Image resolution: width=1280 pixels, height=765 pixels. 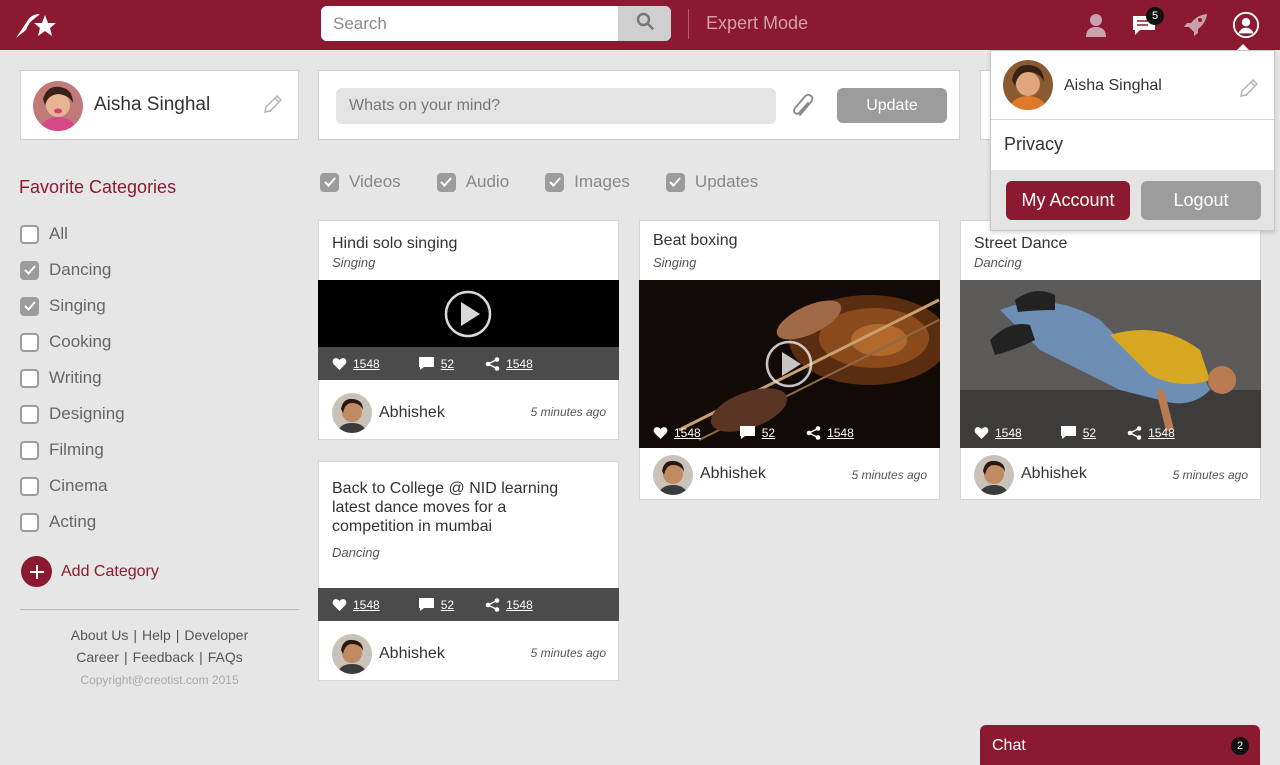 What do you see at coordinates (36, 571) in the screenshot?
I see `plus-icon` at bounding box center [36, 571].